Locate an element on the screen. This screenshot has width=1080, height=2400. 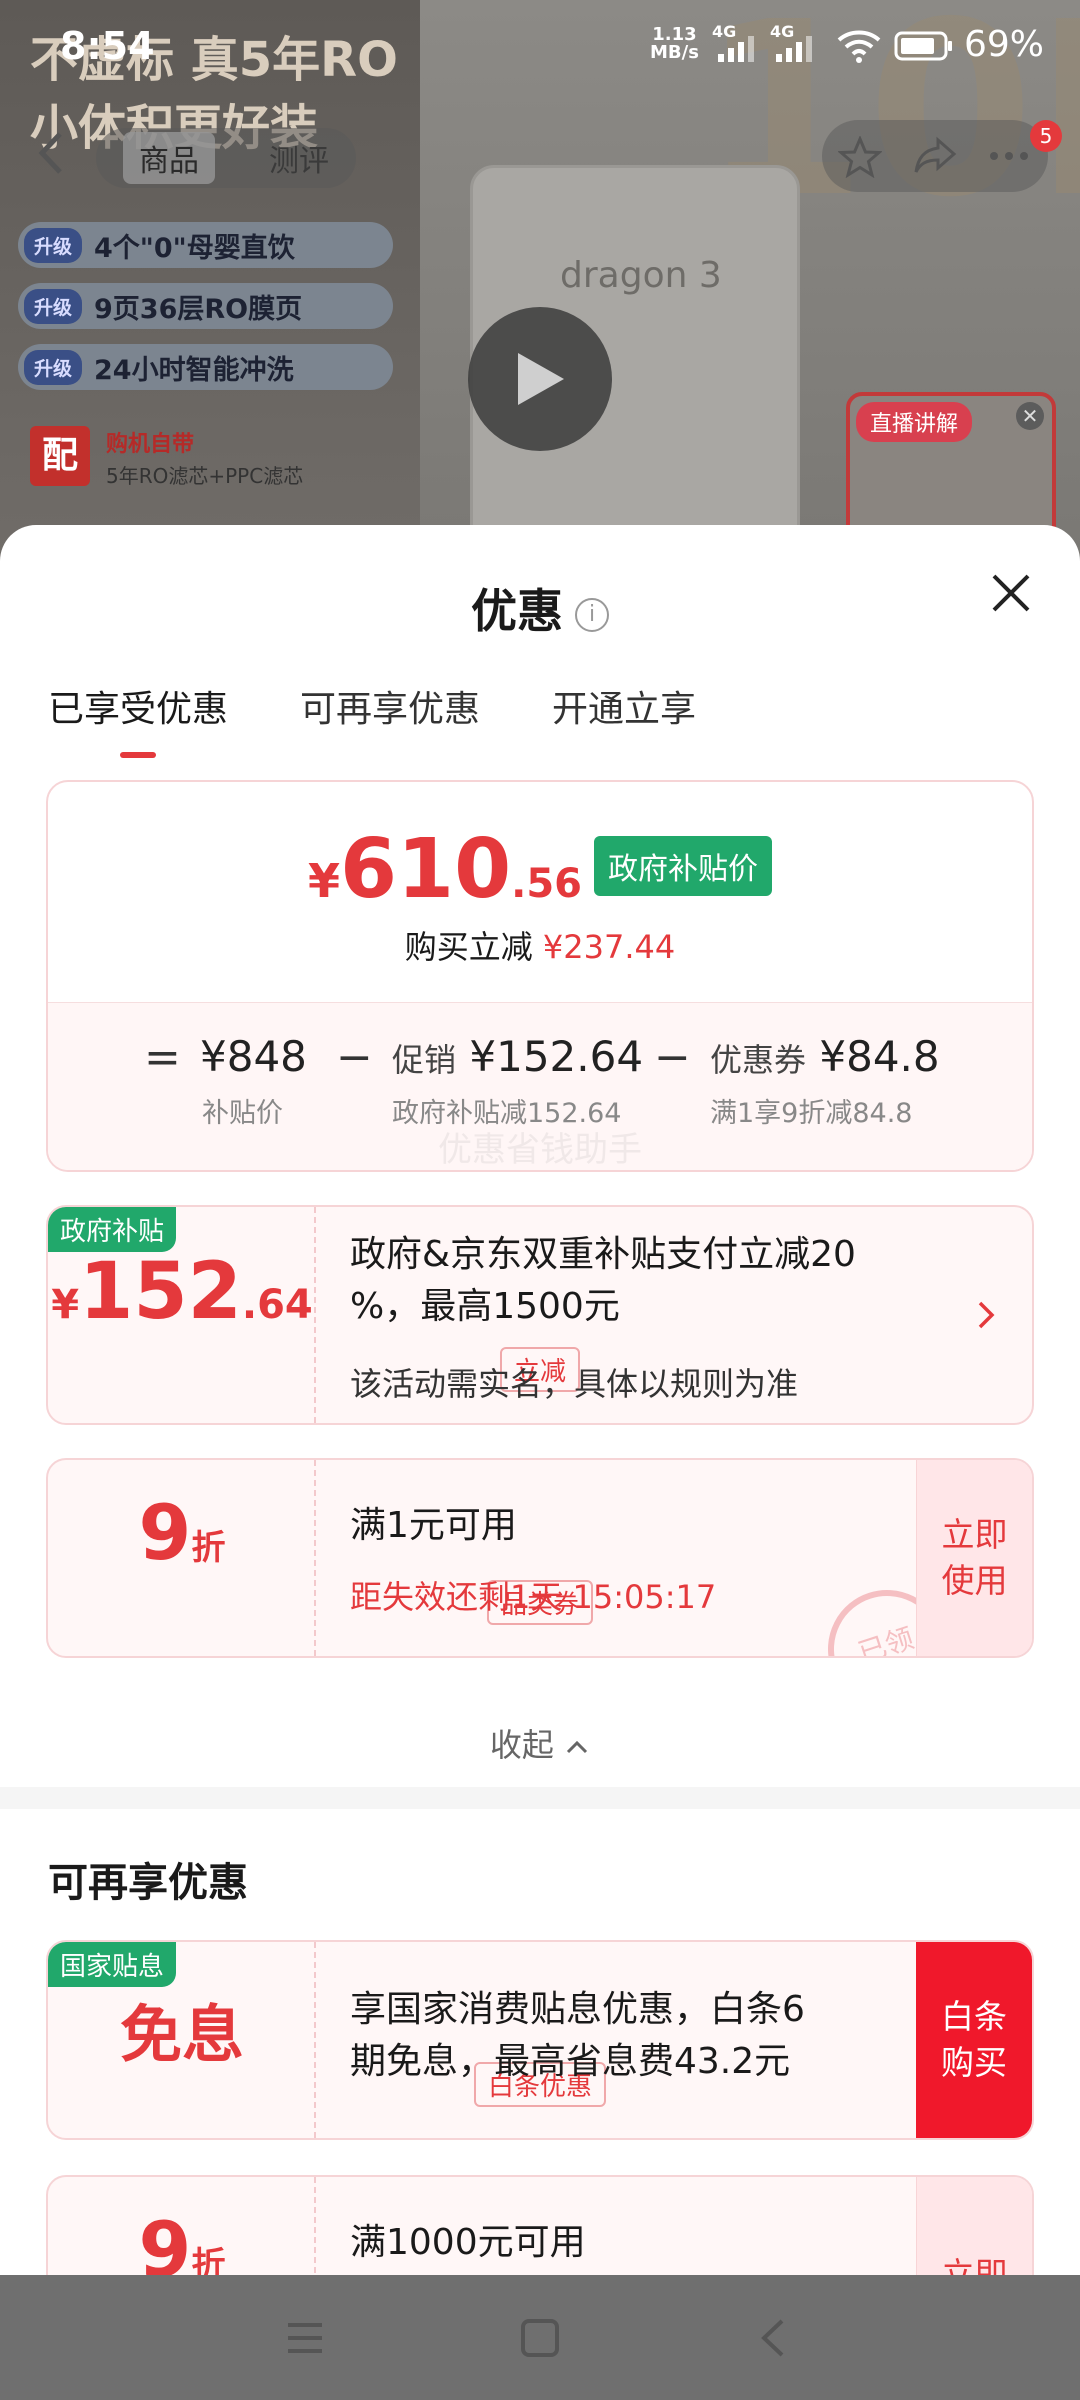
coupon-value: ¥152.64 is located at coordinates (182, 1292).